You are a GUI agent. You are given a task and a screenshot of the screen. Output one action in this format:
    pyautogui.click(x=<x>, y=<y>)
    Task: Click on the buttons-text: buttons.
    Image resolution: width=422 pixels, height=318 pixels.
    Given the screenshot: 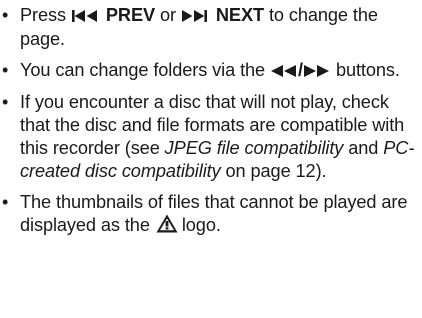 What is the action you would take?
    pyautogui.click(x=367, y=70)
    